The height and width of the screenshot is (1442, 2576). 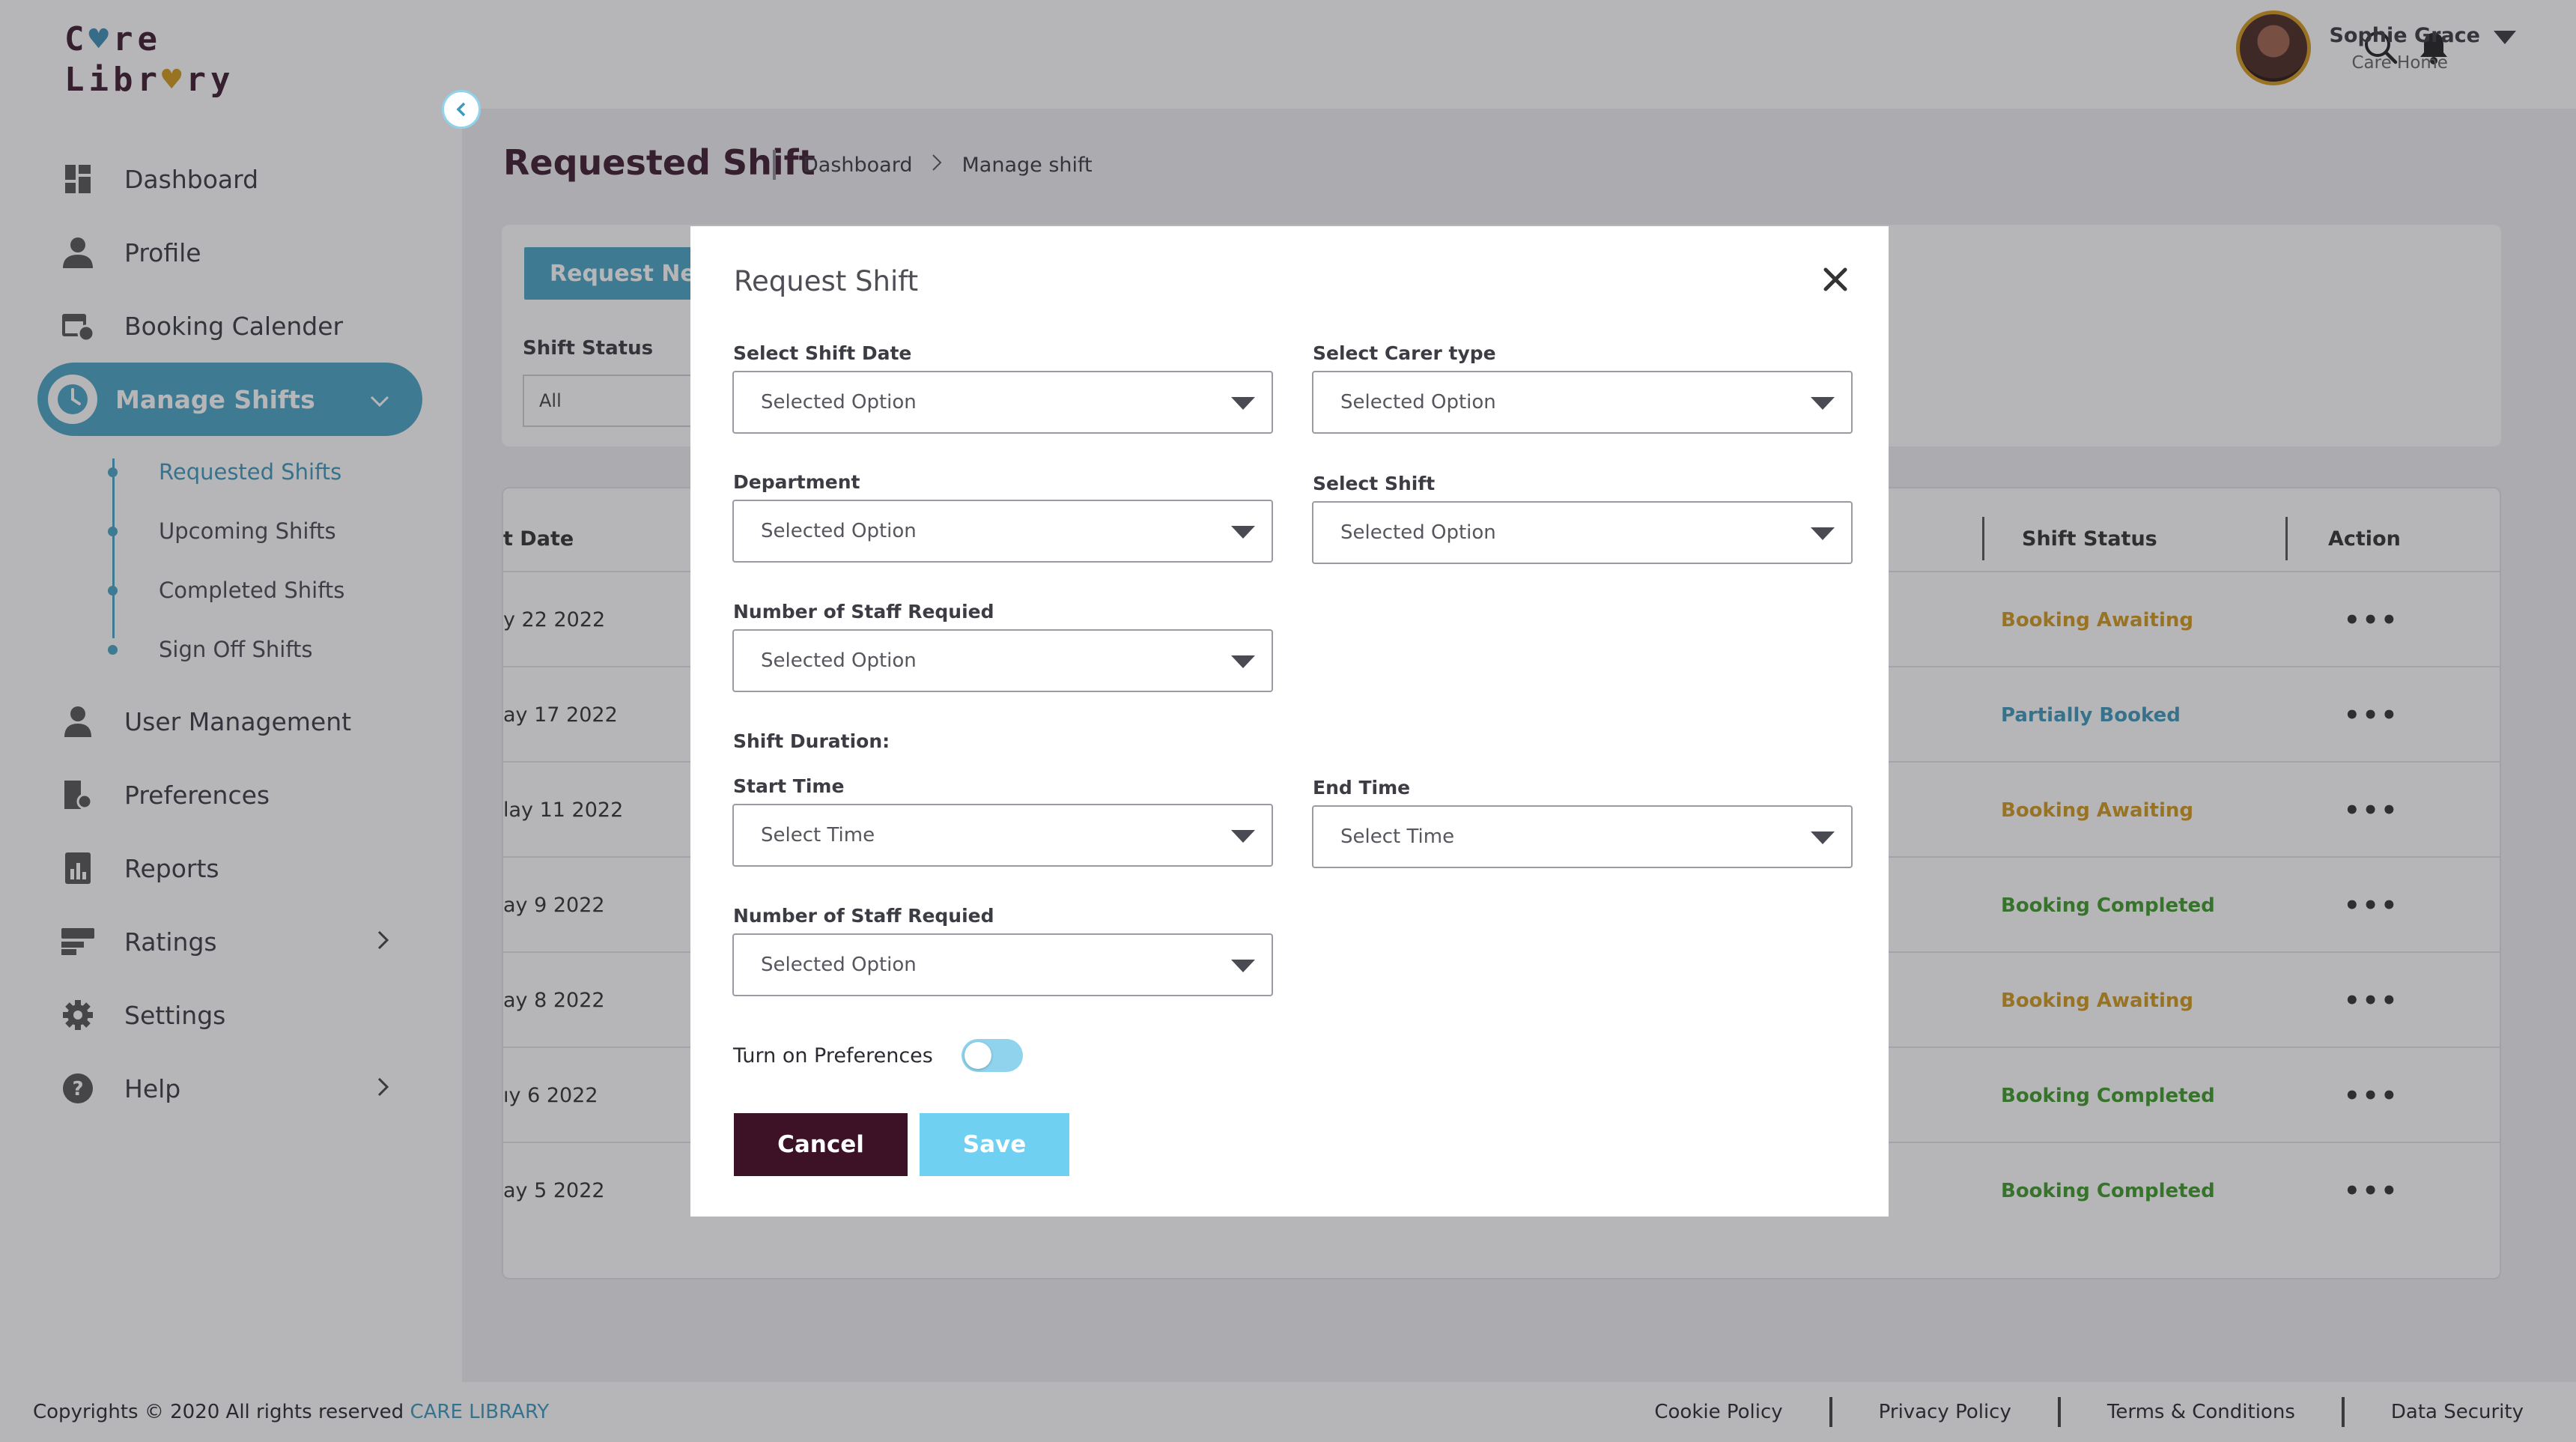 I want to click on start-time-value: Select Time, so click(x=818, y=835).